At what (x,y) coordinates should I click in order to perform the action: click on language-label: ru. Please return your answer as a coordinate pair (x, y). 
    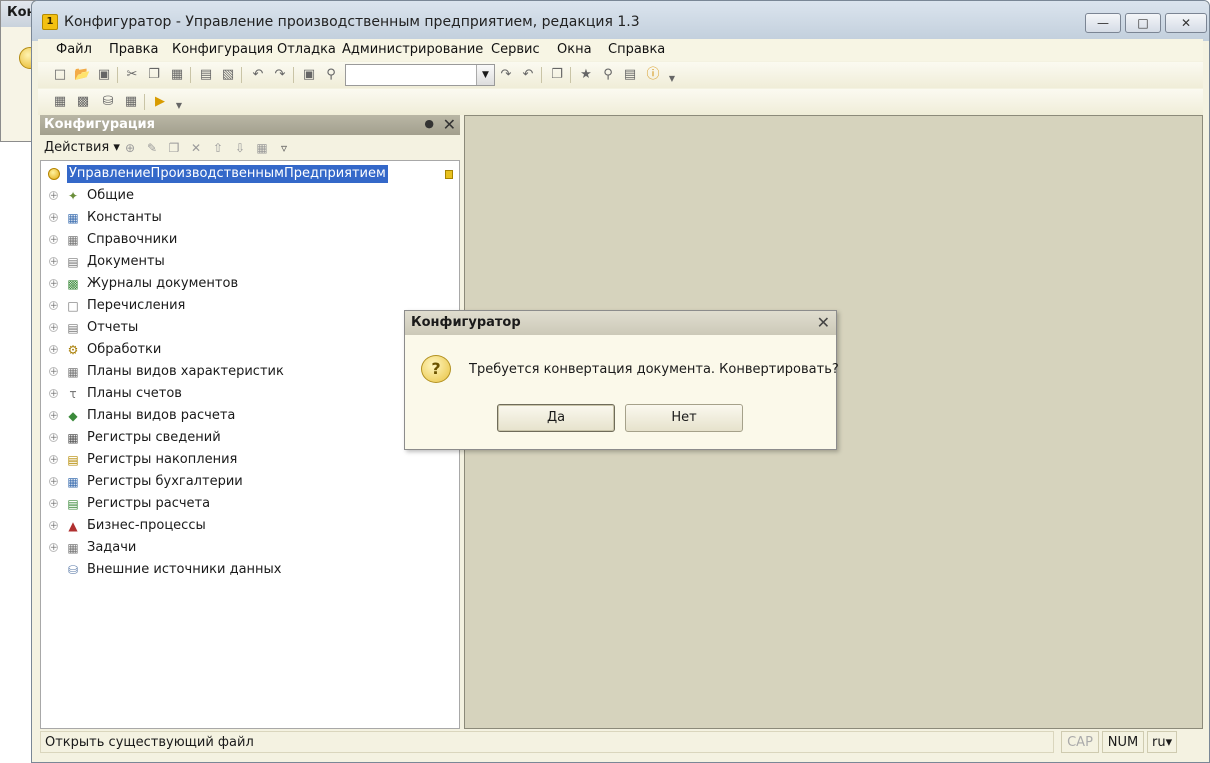
    Looking at the image, I should click on (1159, 742).